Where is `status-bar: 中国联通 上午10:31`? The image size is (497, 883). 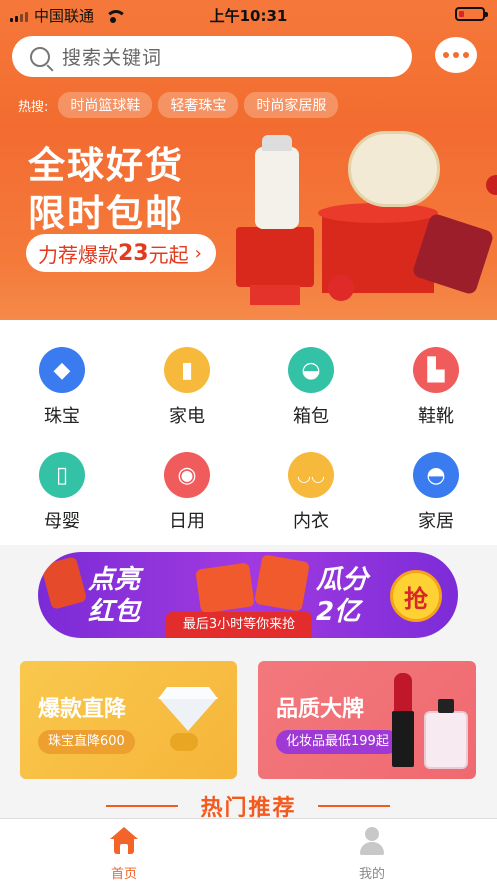
status-bar: 中国联通 上午10:31 is located at coordinates (248, 14).